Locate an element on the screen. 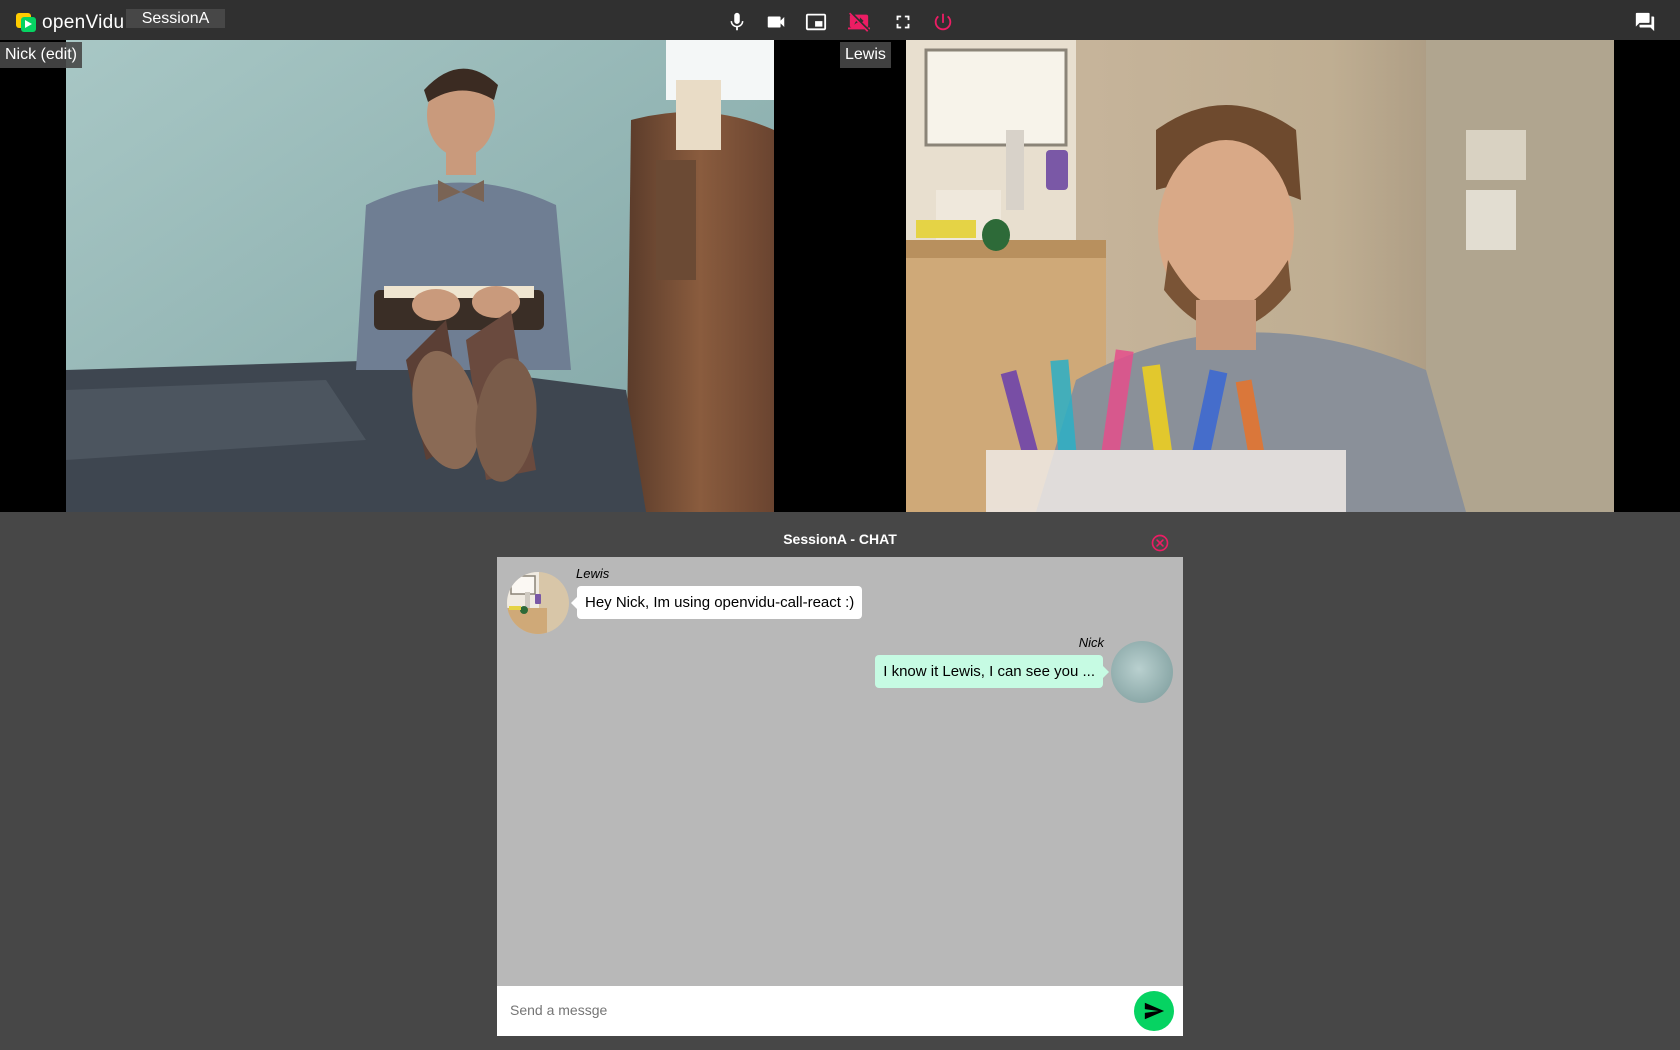 The height and width of the screenshot is (1050, 1680). close-circle-icon is located at coordinates (1160, 543).